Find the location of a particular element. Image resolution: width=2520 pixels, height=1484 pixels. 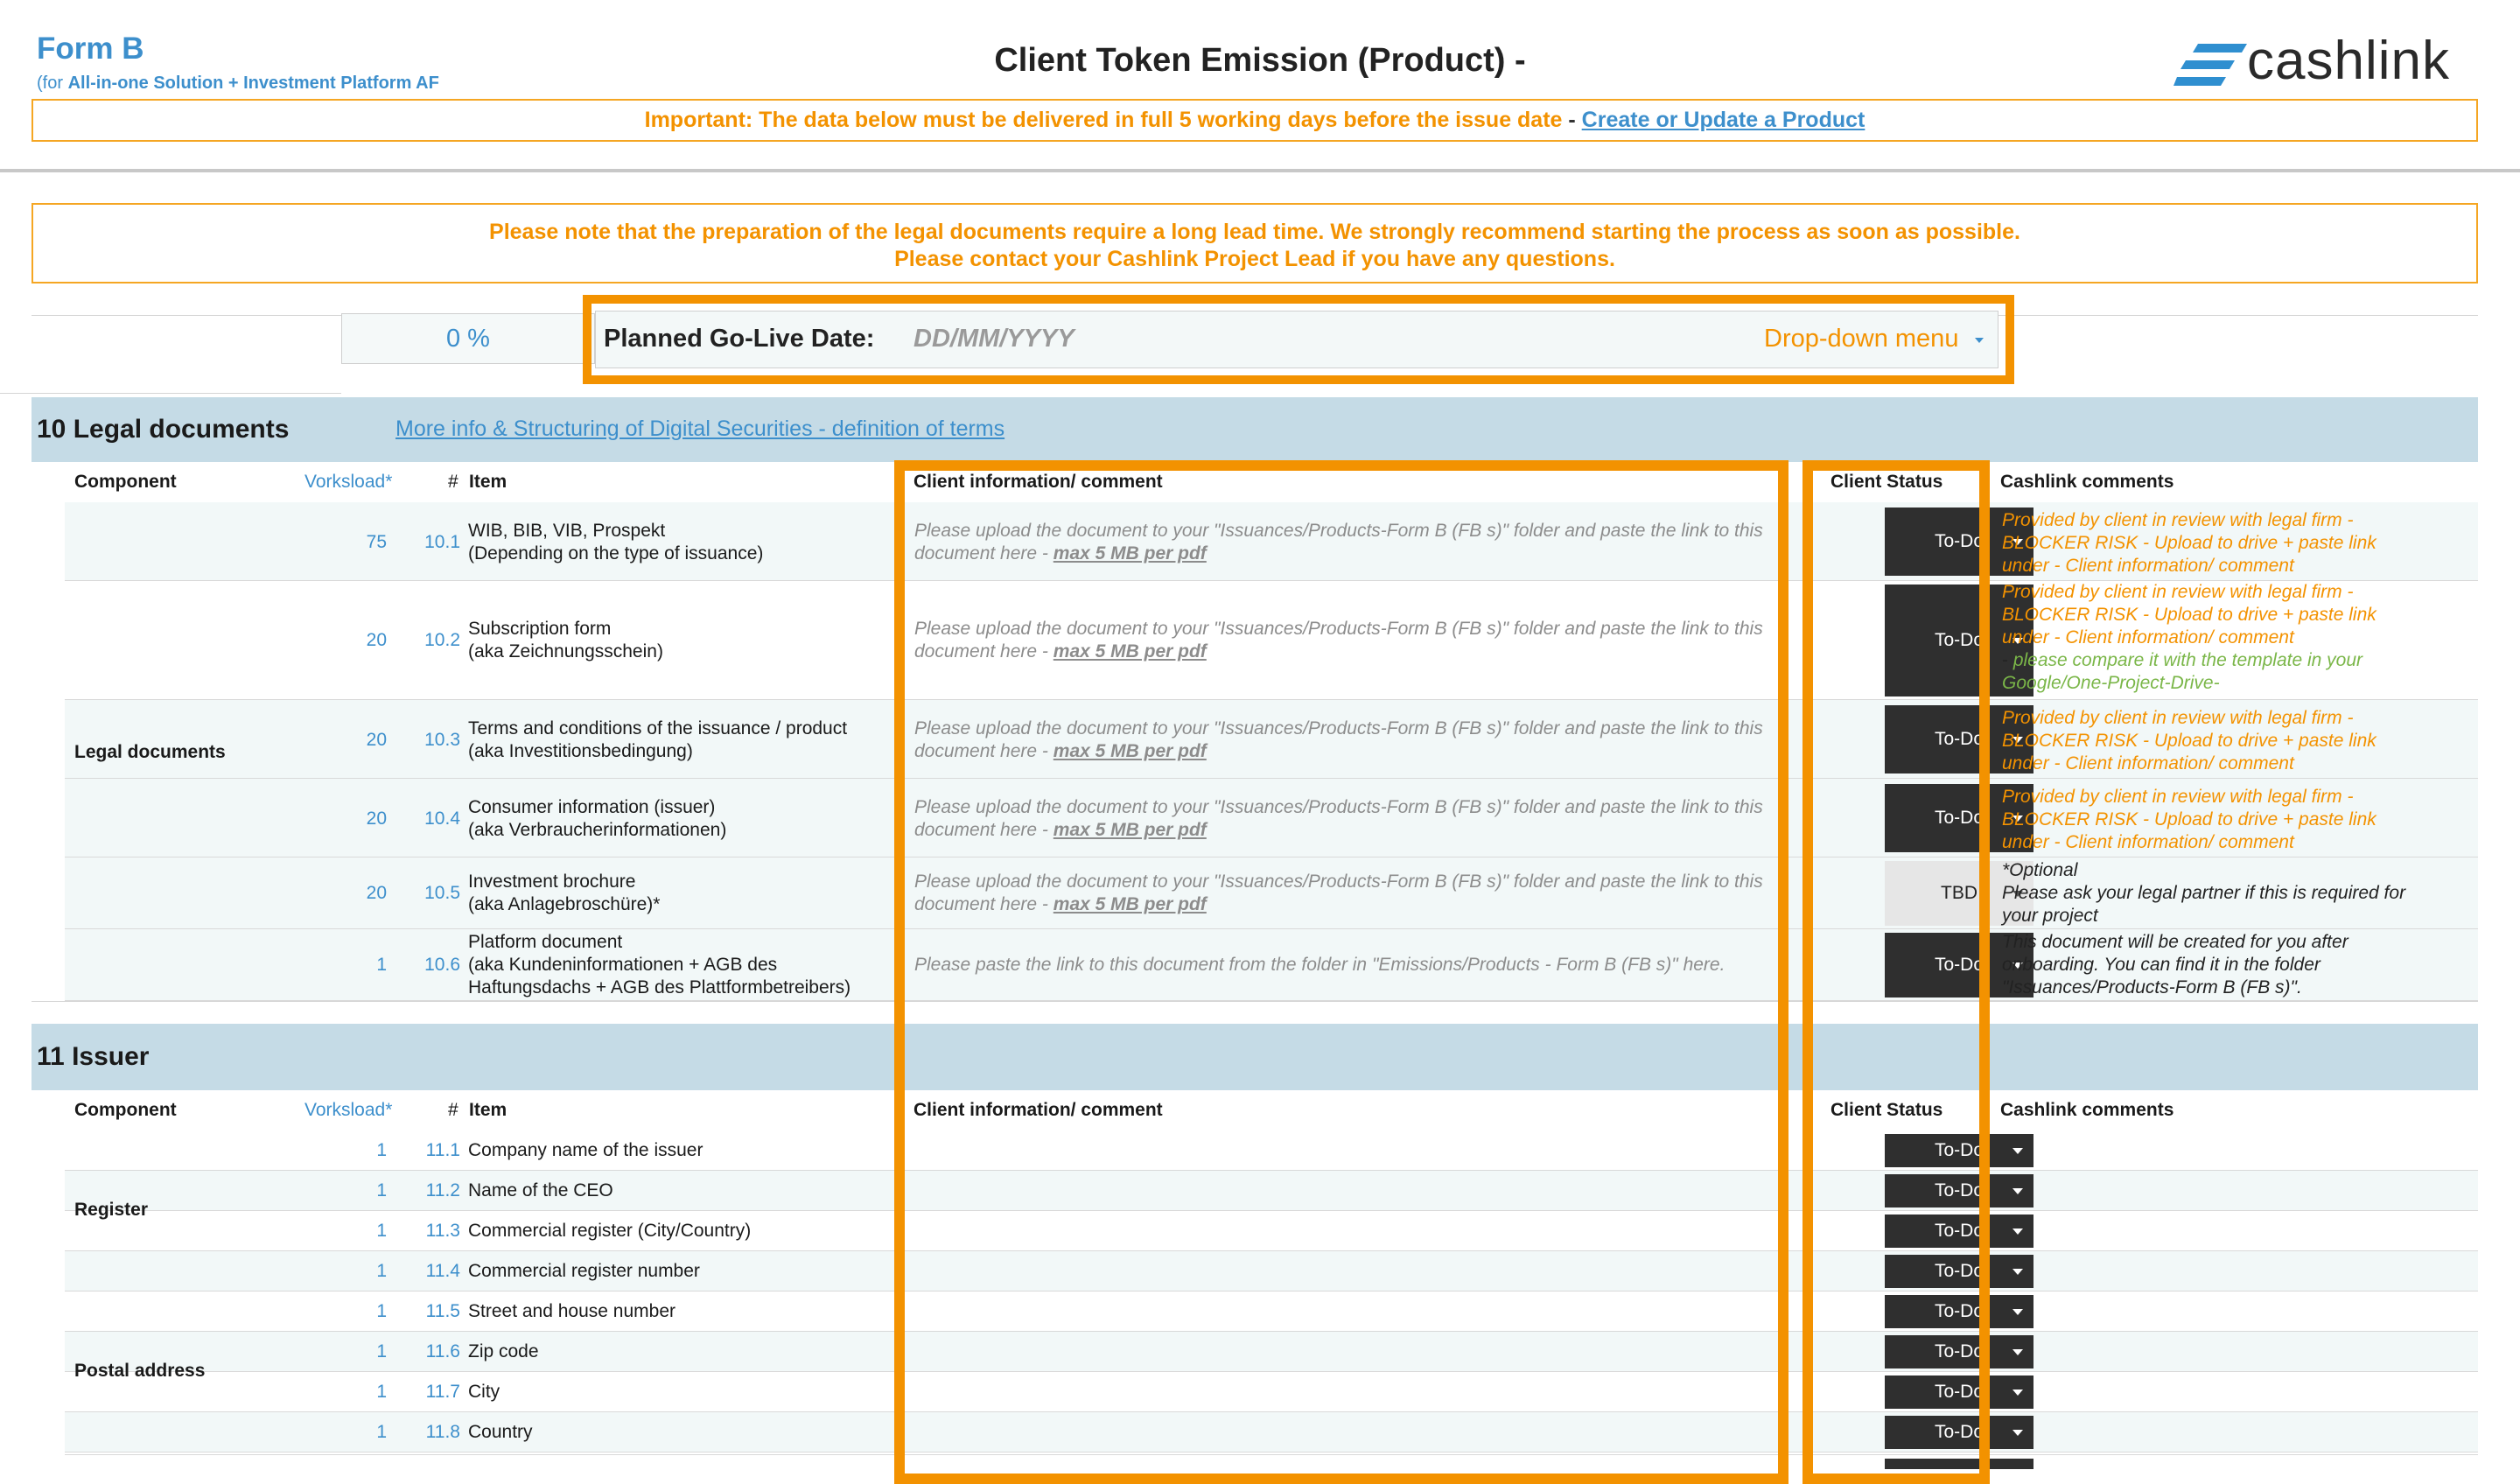

item-label: Commercial register number is located at coordinates (584, 1271).